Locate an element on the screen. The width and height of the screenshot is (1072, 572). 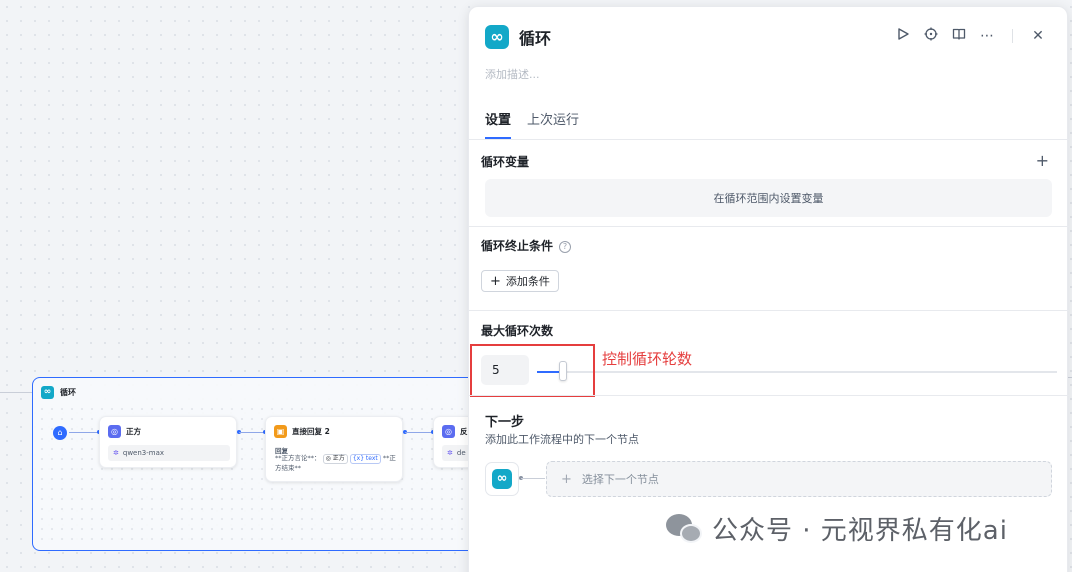
add-condition-label: 添加条件 is located at coordinates (527, 281).